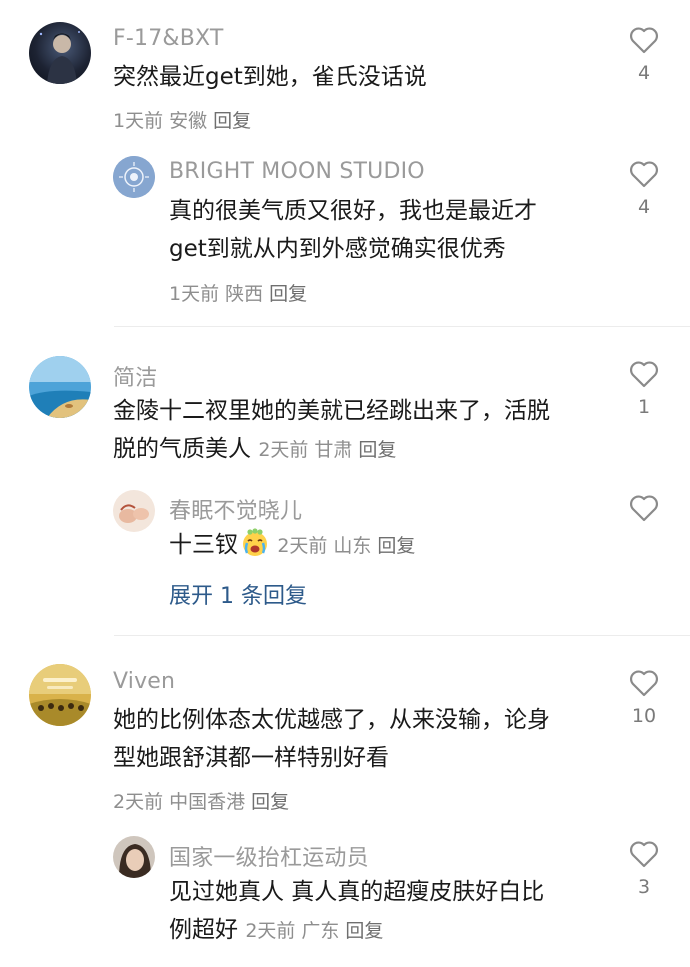 The image size is (690, 967). I want to click on comment-time: 1天前, so click(138, 121).